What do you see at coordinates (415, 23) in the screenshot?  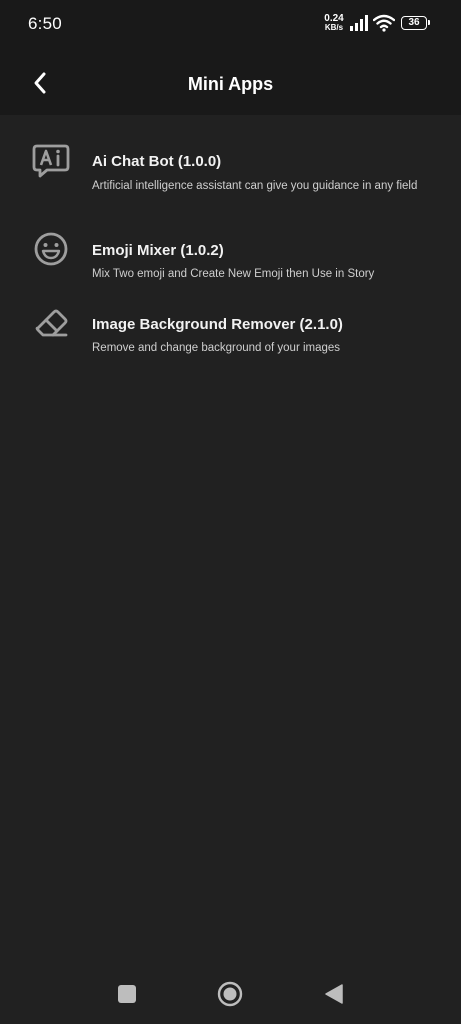 I see `battery-icon: 36` at bounding box center [415, 23].